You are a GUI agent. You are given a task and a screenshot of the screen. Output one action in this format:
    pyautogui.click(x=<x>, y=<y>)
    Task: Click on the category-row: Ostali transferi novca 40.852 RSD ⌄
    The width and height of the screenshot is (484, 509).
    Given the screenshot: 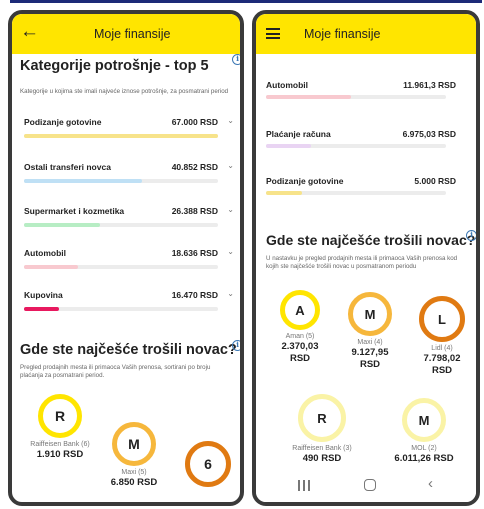 What is the action you would take?
    pyautogui.click(x=130, y=179)
    